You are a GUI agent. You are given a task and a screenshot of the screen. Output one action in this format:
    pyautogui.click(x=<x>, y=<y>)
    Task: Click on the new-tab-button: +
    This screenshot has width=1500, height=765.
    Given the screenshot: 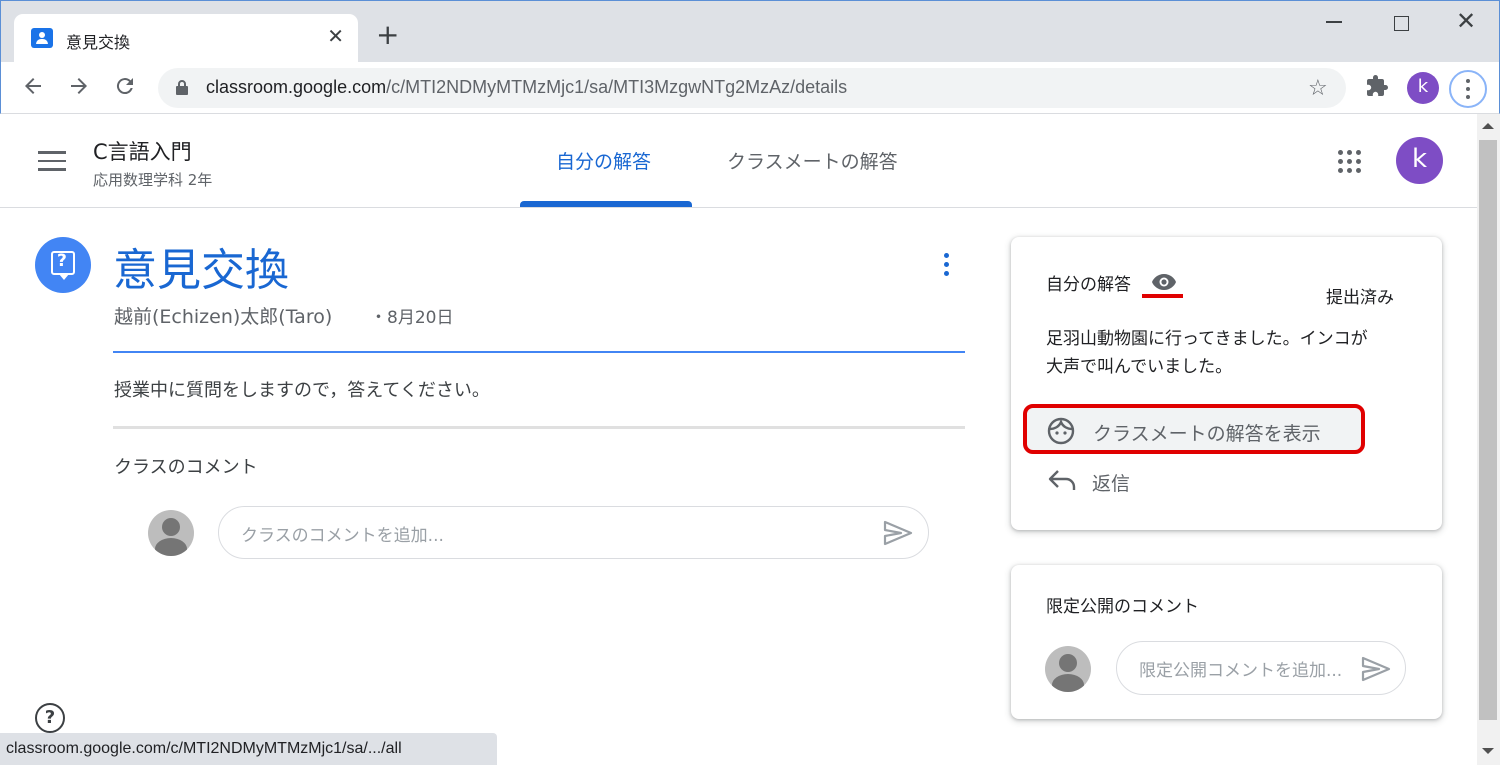 What is the action you would take?
    pyautogui.click(x=387, y=35)
    